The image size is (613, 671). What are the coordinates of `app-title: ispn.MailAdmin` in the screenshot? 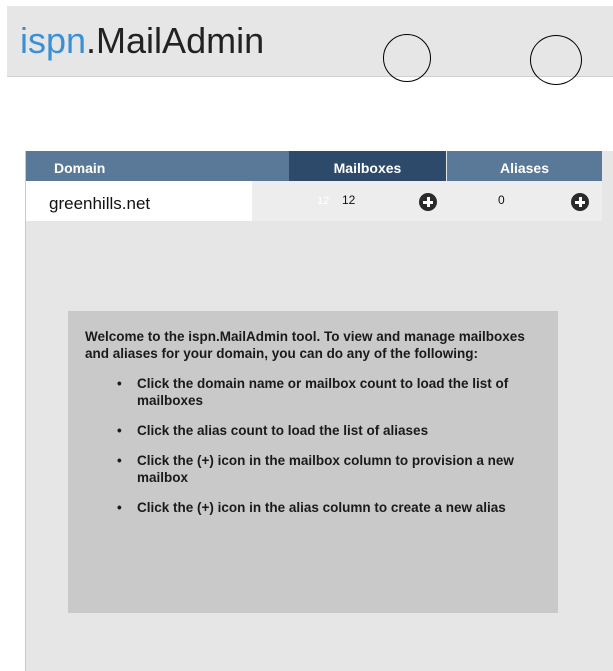 It's located at (142, 41).